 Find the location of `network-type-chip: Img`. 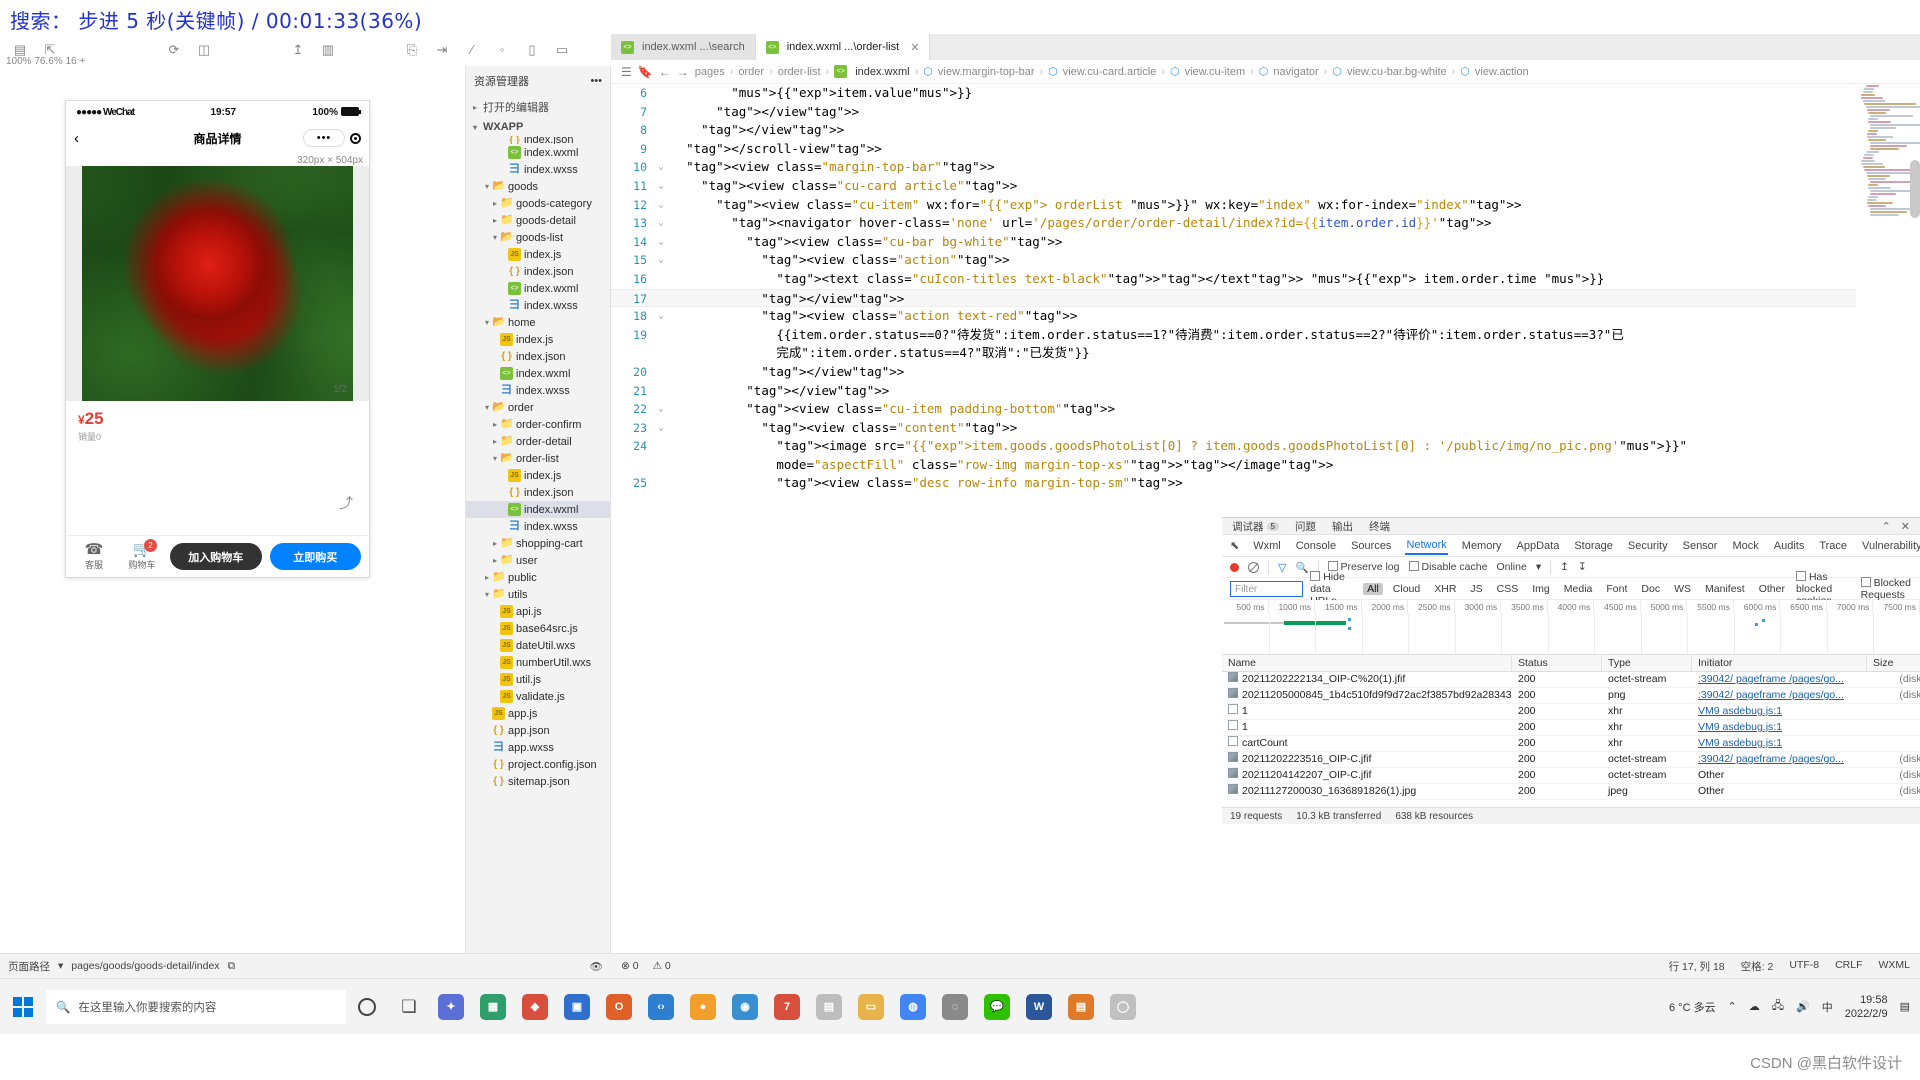

network-type-chip: Img is located at coordinates (1541, 589).